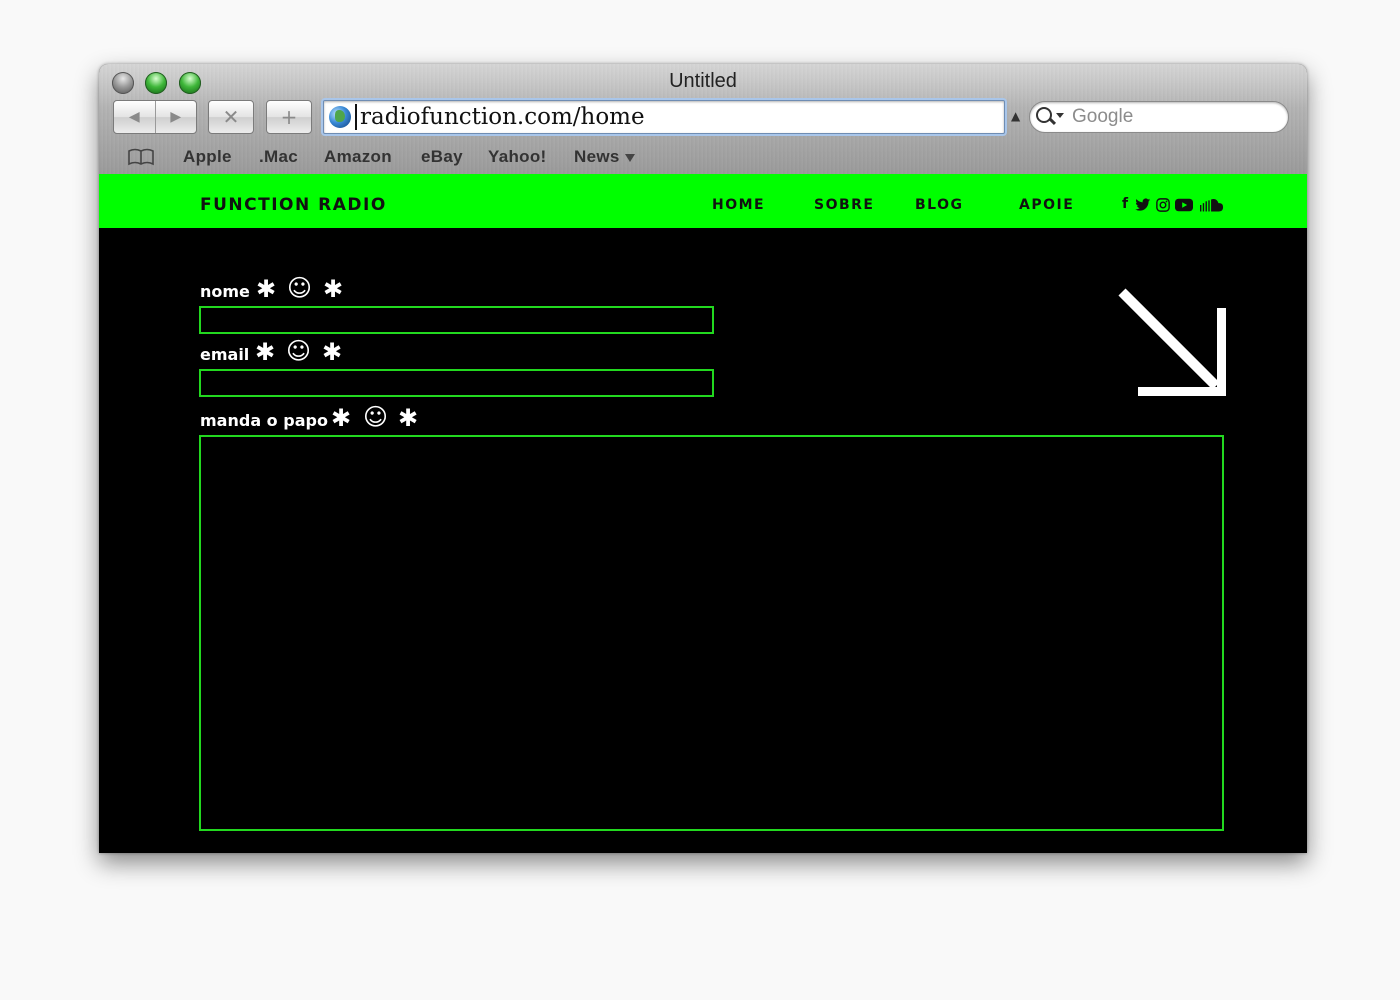 This screenshot has height=1000, width=1400. What do you see at coordinates (1172, 342) in the screenshot?
I see `arrow-down-right-icon` at bounding box center [1172, 342].